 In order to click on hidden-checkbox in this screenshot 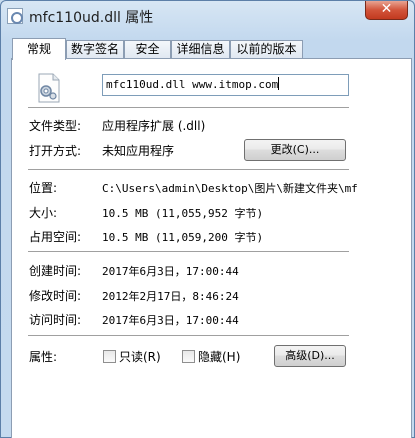, I will do `click(188, 356)`.